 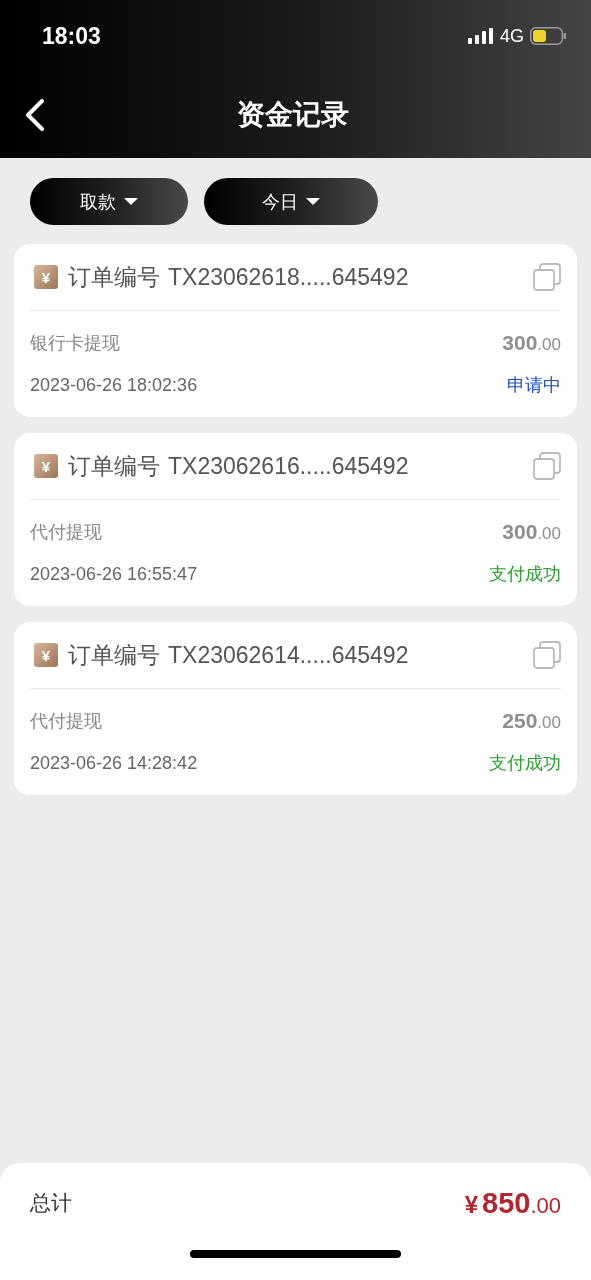 What do you see at coordinates (548, 36) in the screenshot?
I see `battery-icon` at bounding box center [548, 36].